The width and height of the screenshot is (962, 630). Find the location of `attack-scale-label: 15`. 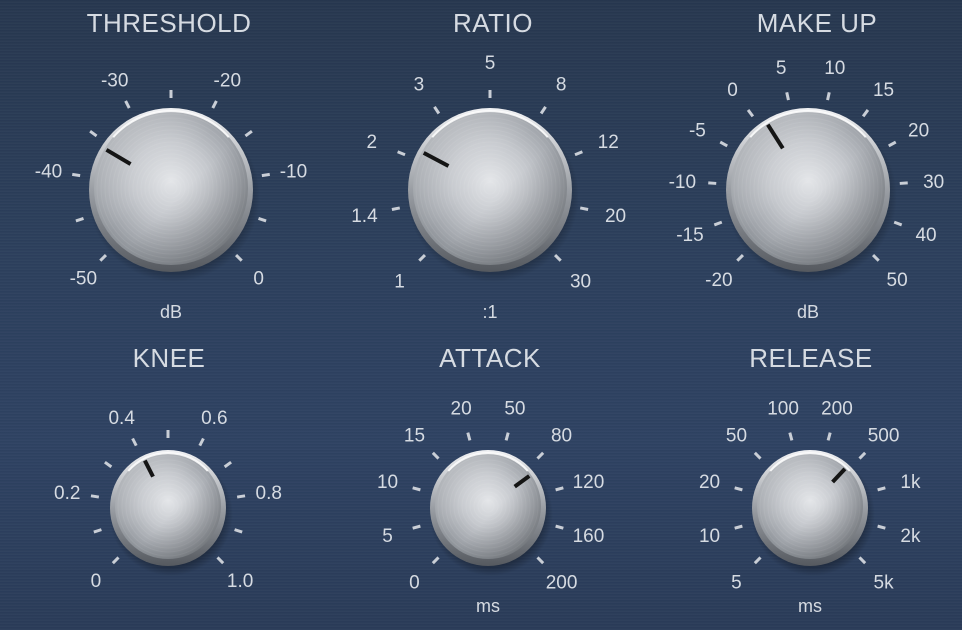

attack-scale-label: 15 is located at coordinates (414, 435).